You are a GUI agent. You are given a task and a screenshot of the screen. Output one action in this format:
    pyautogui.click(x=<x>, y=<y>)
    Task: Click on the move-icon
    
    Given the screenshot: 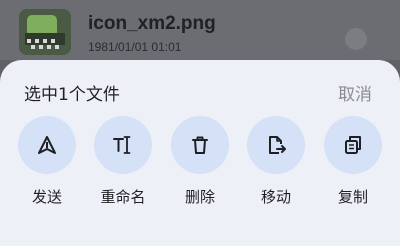 What is the action you would take?
    pyautogui.click(x=277, y=145)
    